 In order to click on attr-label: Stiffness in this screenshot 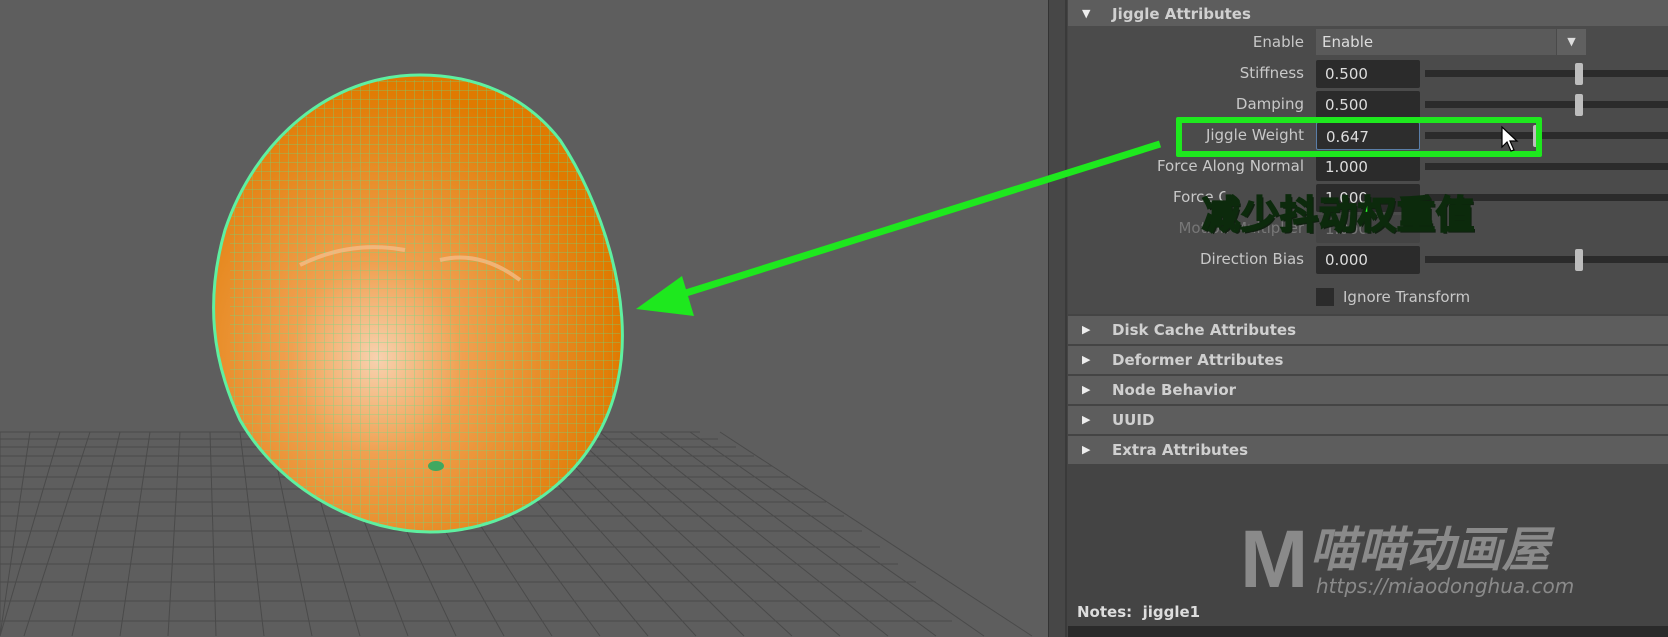, I will do `click(1271, 73)`.